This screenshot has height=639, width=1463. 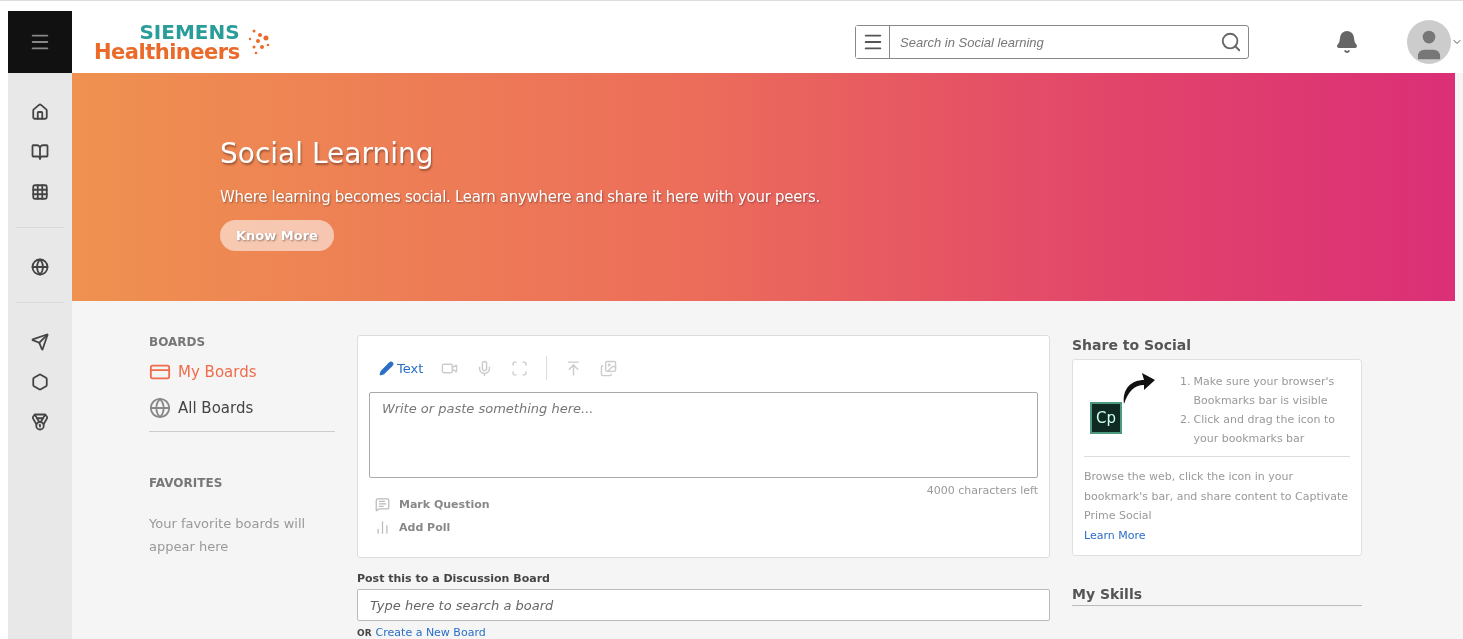 I want to click on search-icon, so click(x=1231, y=42).